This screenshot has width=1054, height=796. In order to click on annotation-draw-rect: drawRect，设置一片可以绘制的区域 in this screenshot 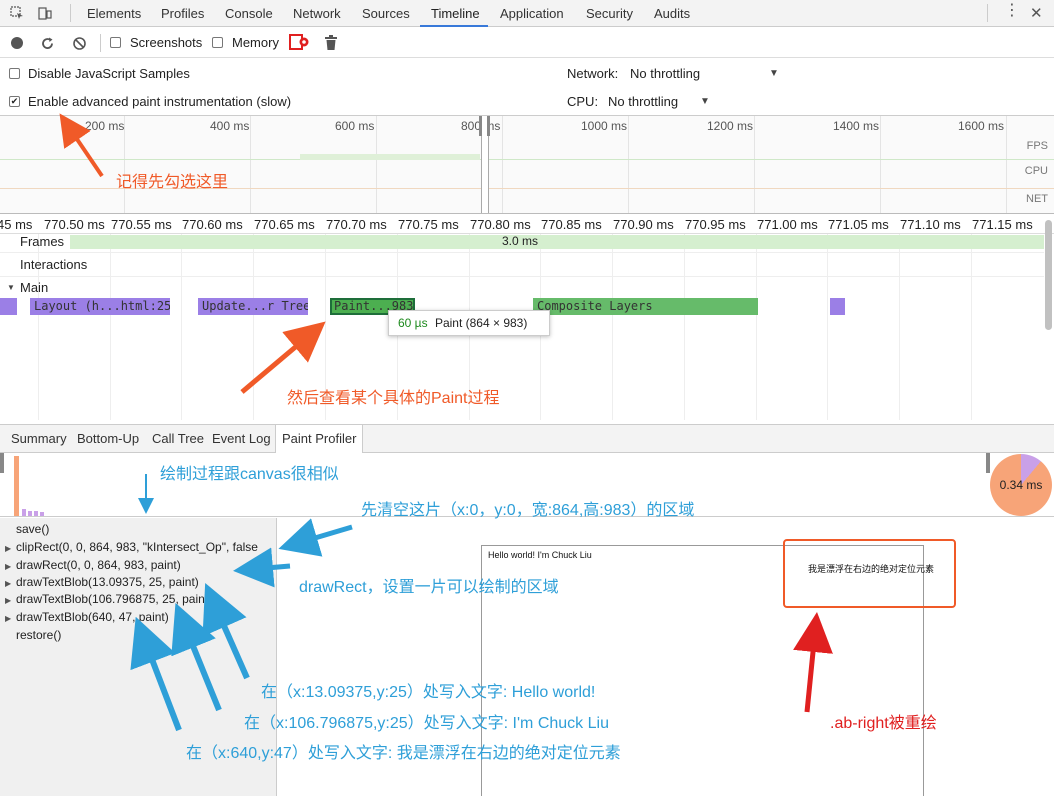, I will do `click(429, 587)`.